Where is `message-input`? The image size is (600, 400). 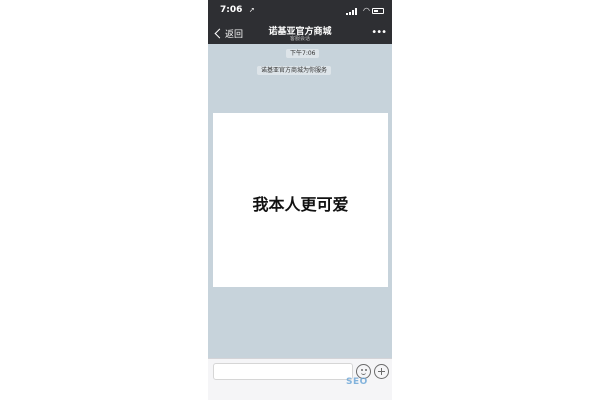
message-input is located at coordinates (283, 371).